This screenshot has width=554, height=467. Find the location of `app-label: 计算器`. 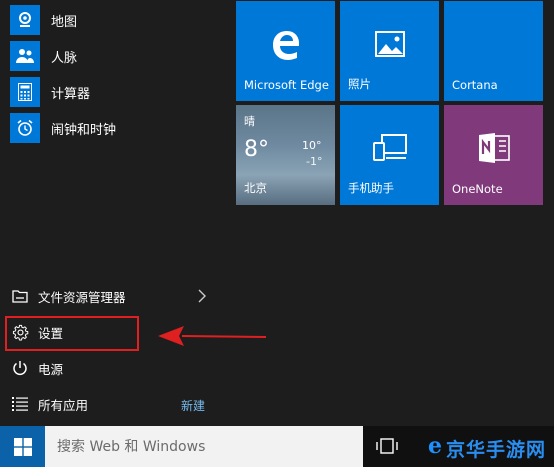

app-label: 计算器 is located at coordinates (71, 94).